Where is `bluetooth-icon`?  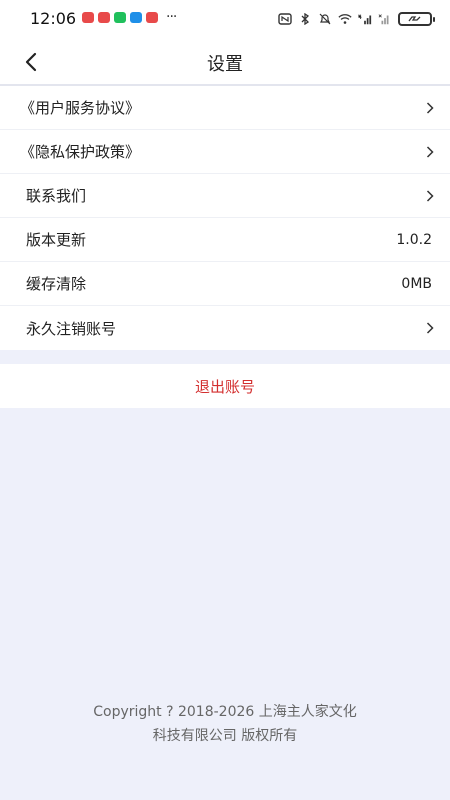
bluetooth-icon is located at coordinates (305, 19).